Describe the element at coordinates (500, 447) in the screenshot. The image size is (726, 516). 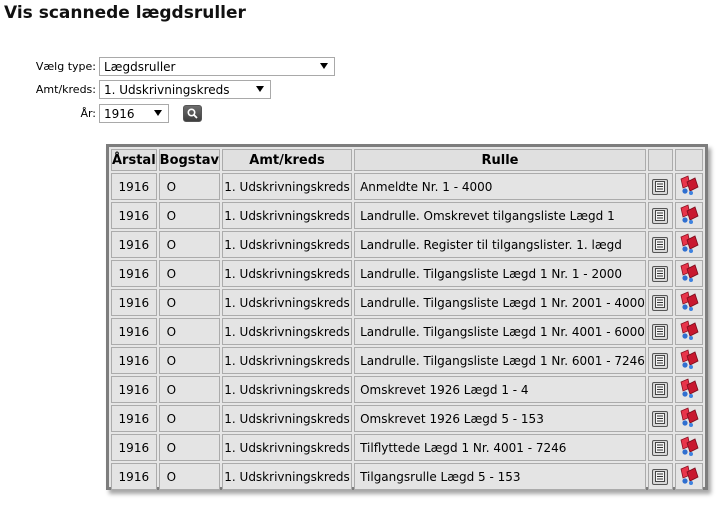
I see `cell-rulle: Tilflyttede Lægd 1 Nr. 4001 - 7246` at that location.